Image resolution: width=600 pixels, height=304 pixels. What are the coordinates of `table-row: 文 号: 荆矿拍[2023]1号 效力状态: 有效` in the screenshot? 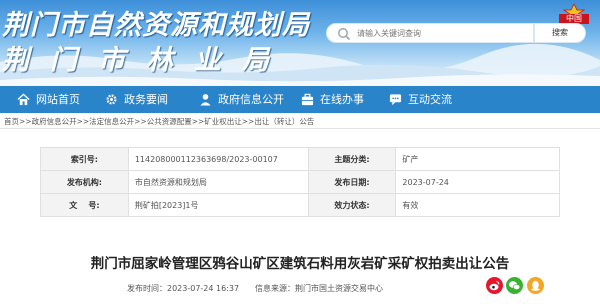 It's located at (300, 205).